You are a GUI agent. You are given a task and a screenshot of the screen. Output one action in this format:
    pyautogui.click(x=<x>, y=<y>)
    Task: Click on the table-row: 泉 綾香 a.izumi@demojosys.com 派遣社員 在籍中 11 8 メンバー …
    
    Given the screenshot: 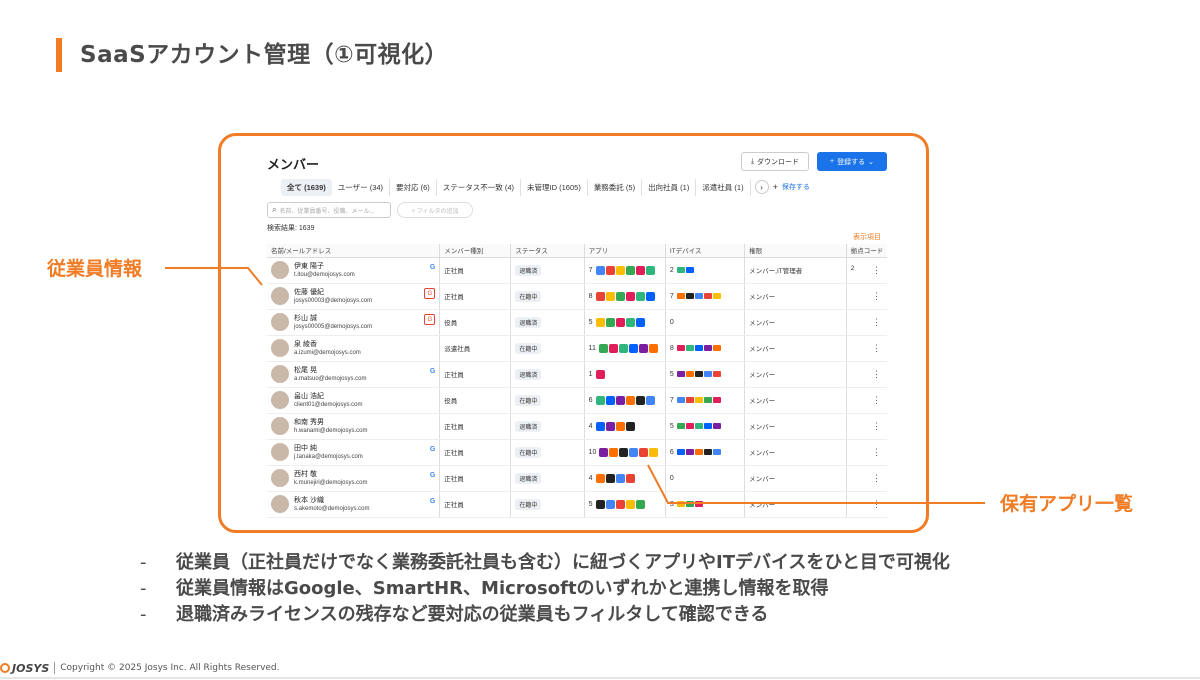 What is the action you would take?
    pyautogui.click(x=577, y=348)
    